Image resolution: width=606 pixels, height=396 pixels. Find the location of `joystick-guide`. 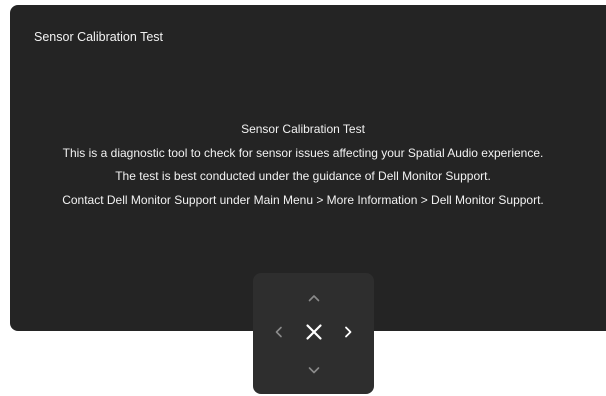

joystick-guide is located at coordinates (313, 333).